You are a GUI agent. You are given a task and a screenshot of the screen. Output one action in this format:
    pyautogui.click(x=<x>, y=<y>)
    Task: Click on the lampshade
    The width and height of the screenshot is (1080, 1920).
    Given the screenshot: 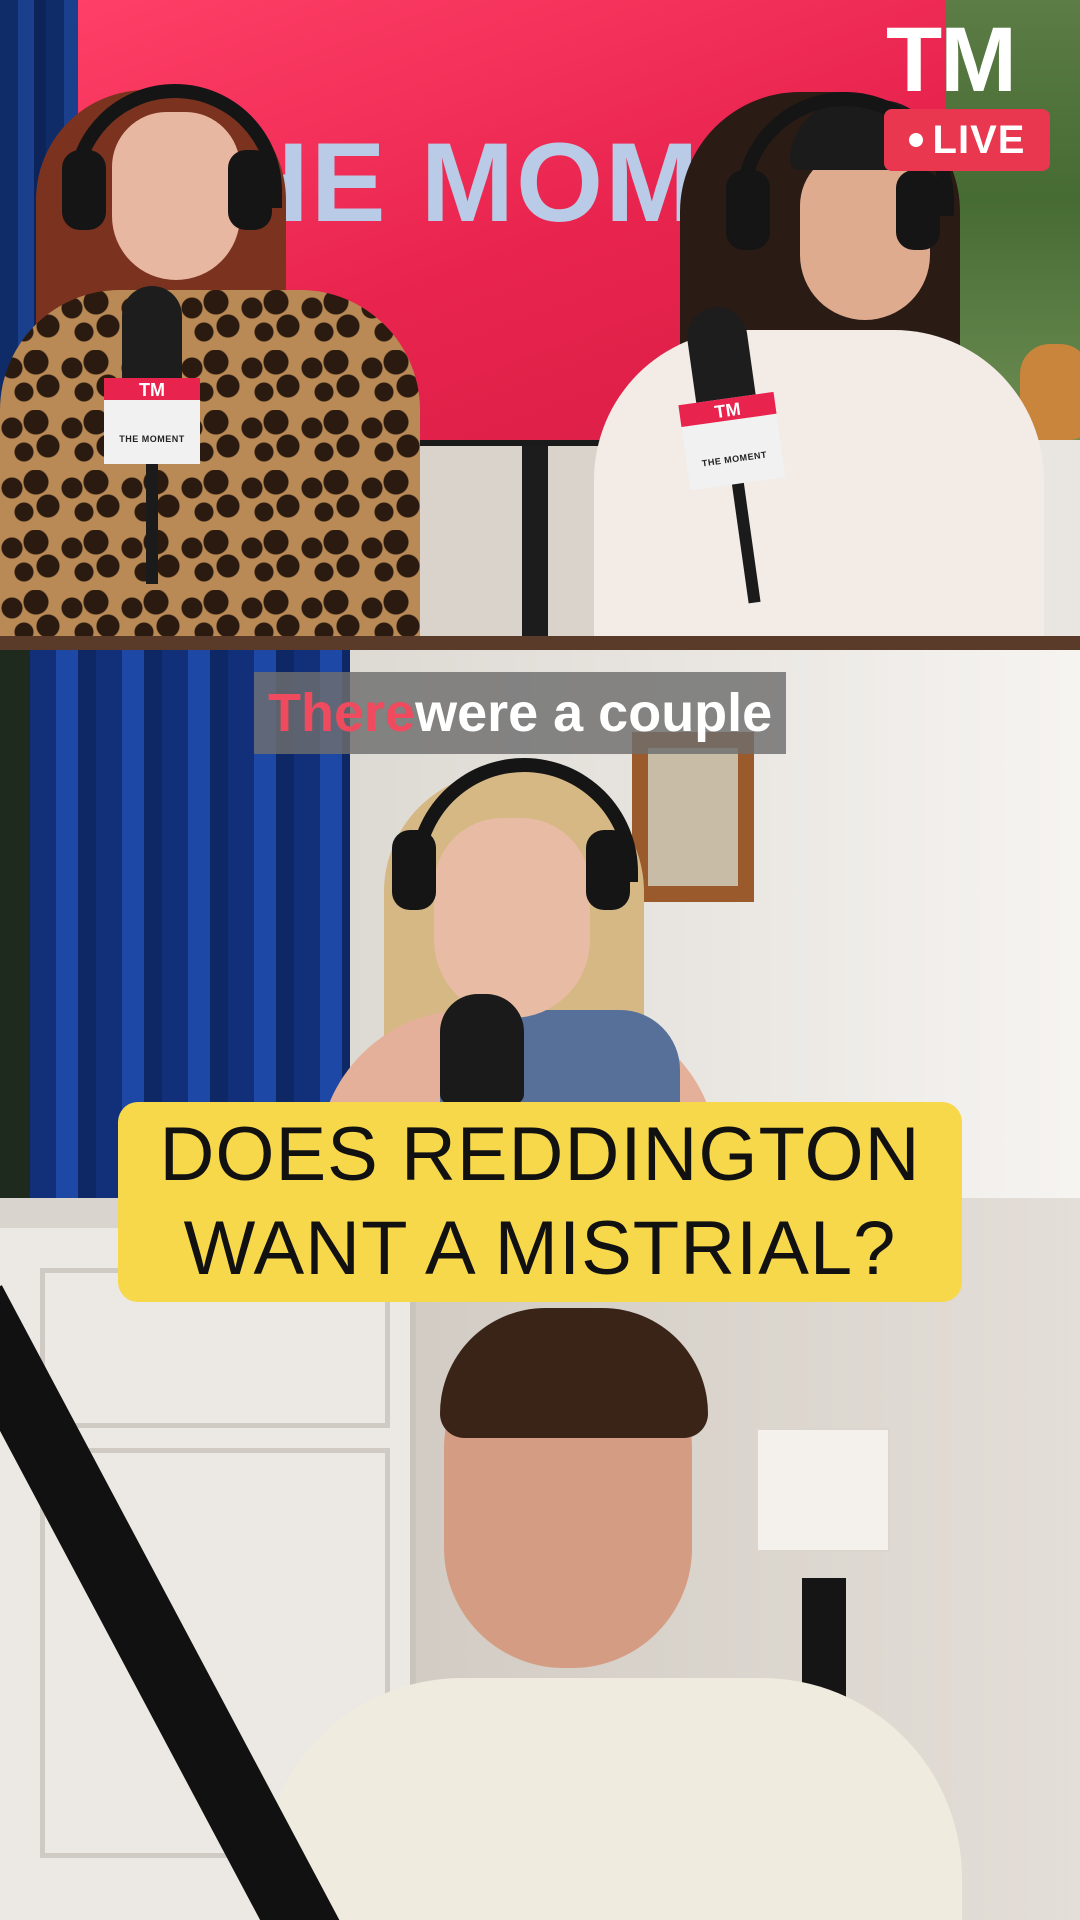 What is the action you would take?
    pyautogui.click(x=823, y=1490)
    